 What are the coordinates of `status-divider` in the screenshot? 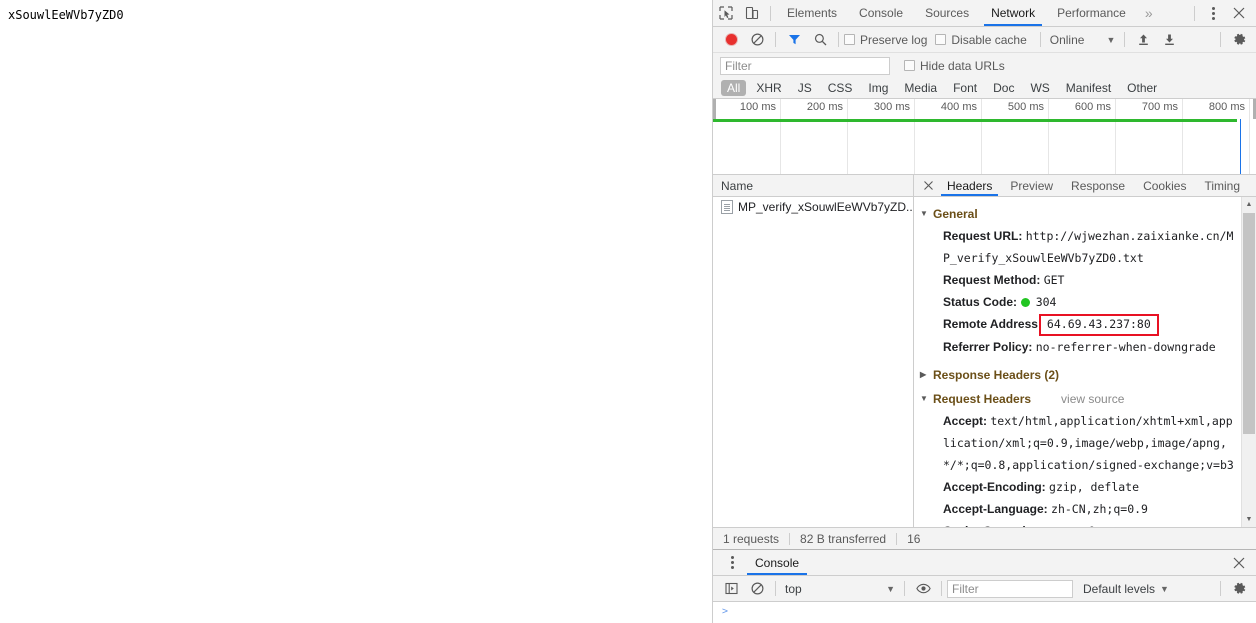 It's located at (897, 538).